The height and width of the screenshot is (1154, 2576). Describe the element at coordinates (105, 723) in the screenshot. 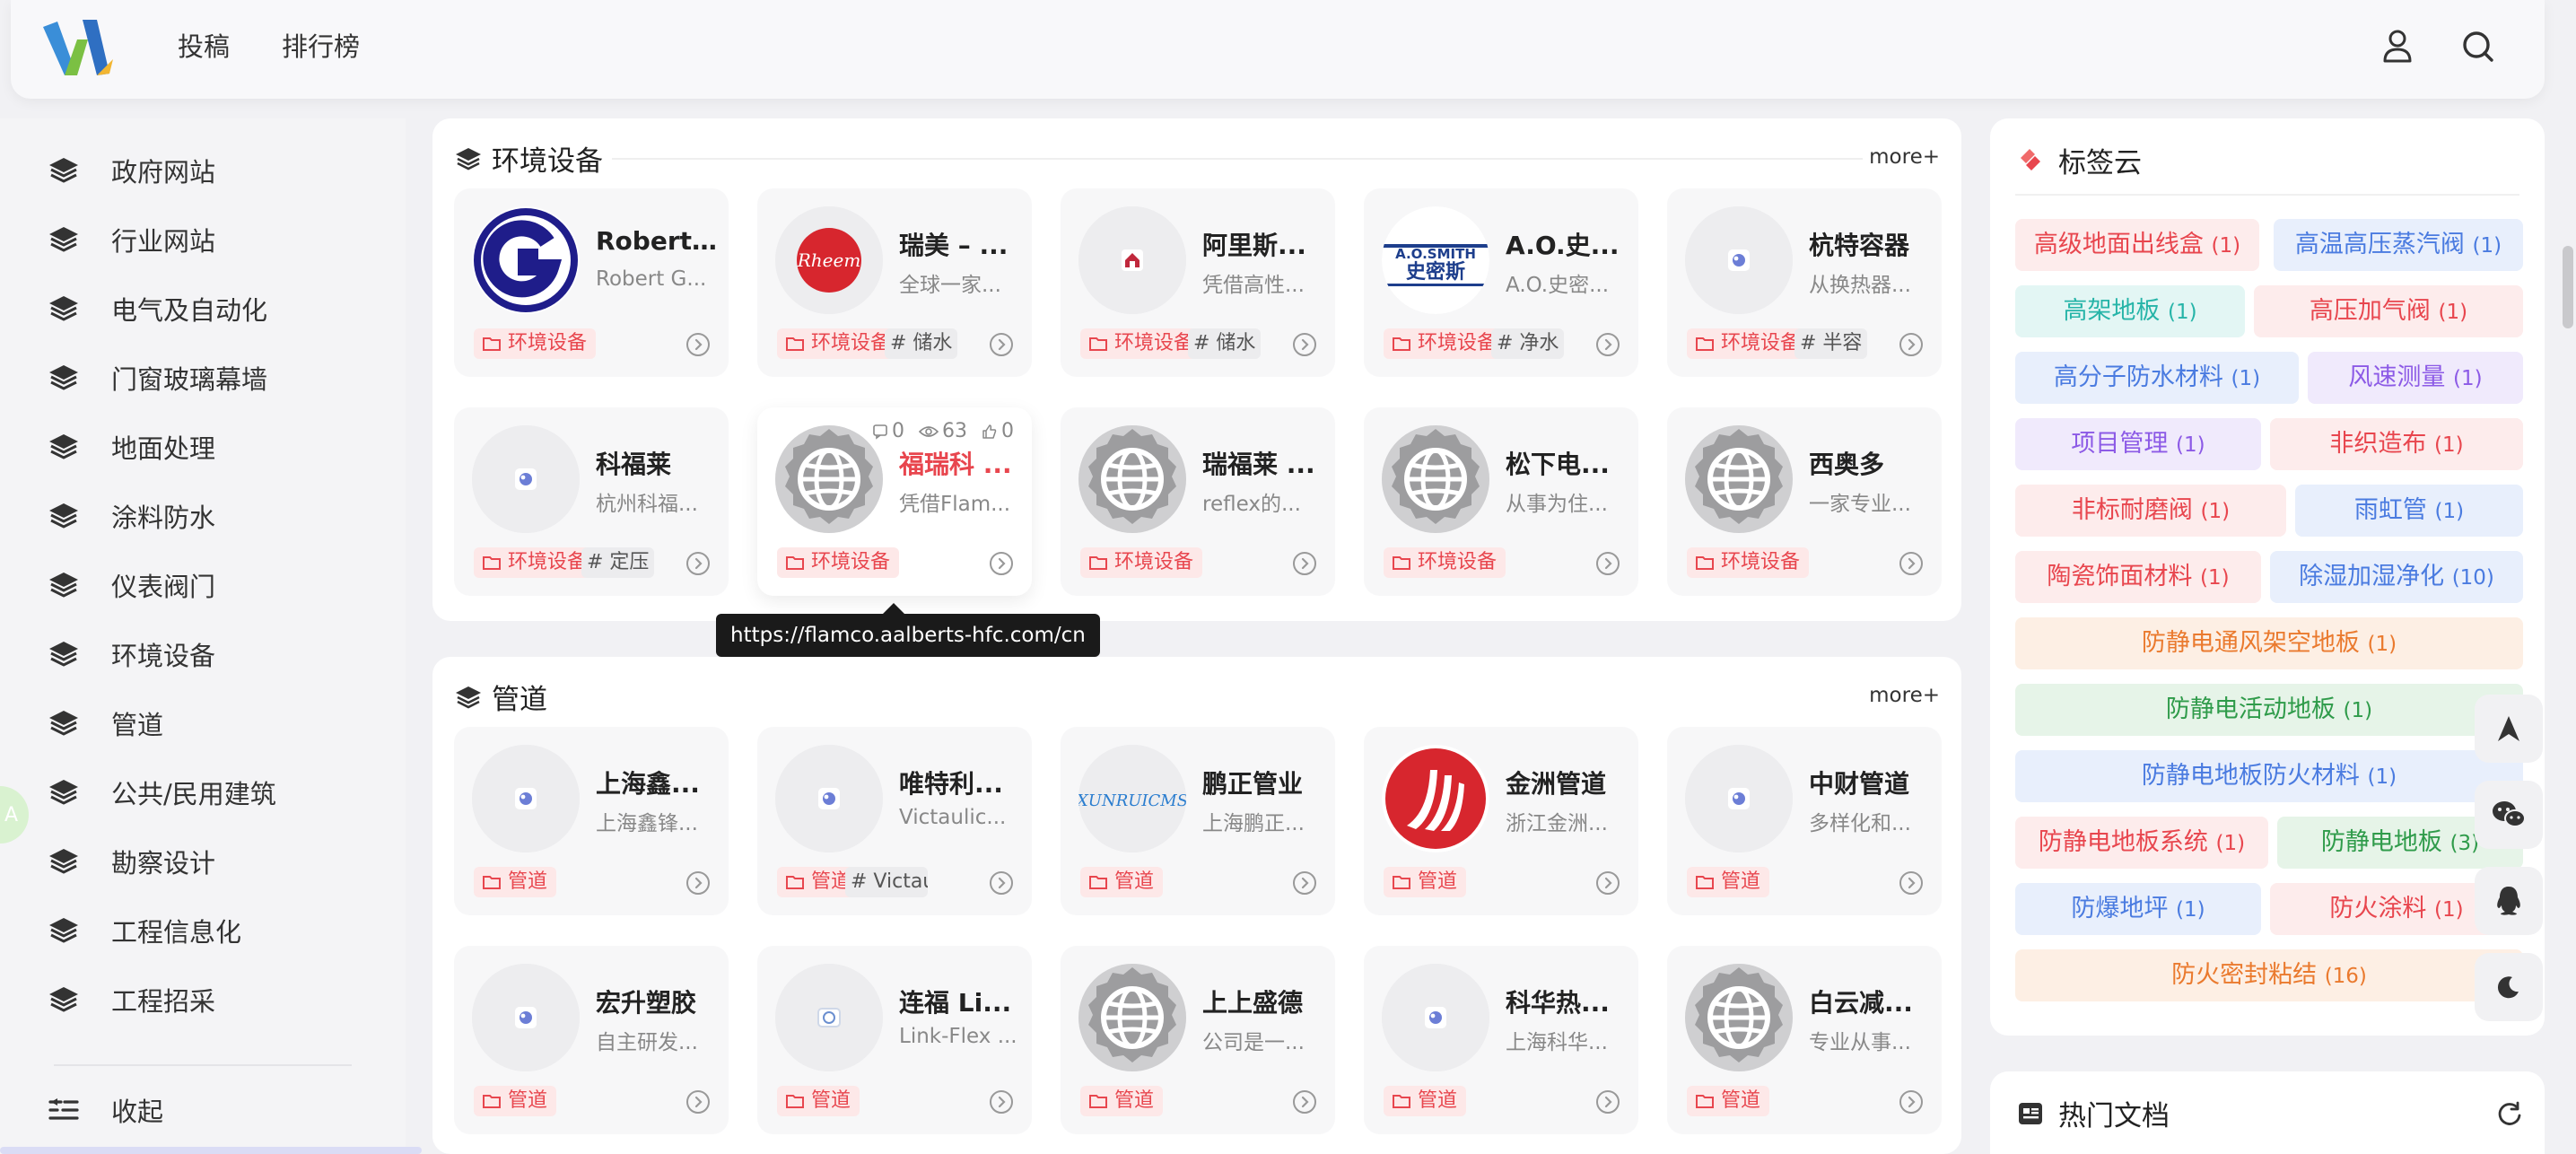

I see `sidebar-item: 管道` at that location.